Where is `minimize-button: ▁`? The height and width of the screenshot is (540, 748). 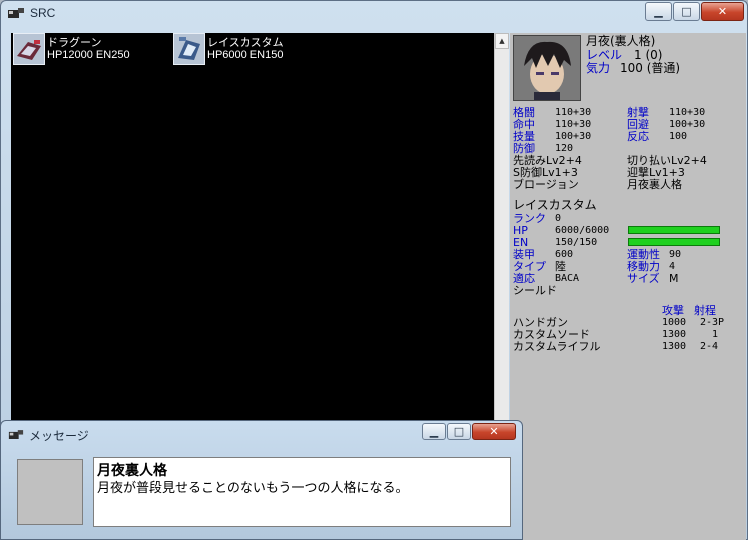
minimize-button: ▁ is located at coordinates (658, 11).